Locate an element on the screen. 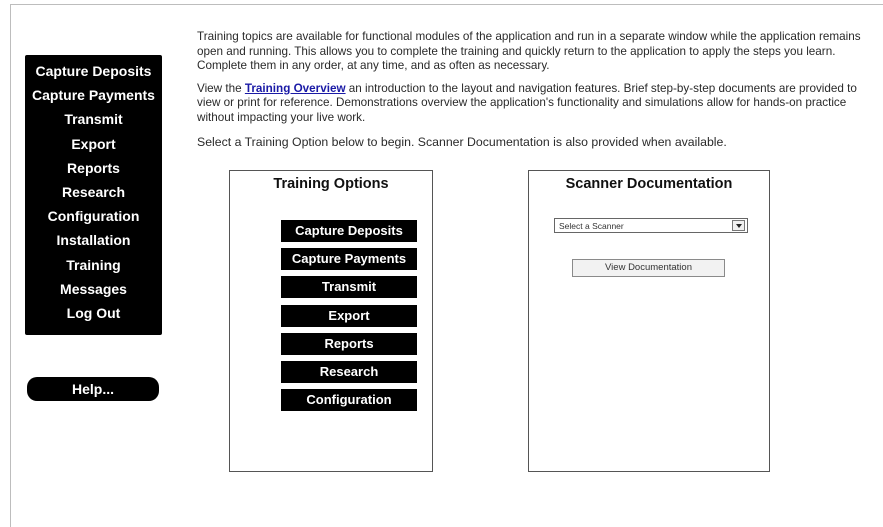 The height and width of the screenshot is (527, 883). scanner-select-value: Select a Scanner is located at coordinates (591, 226).